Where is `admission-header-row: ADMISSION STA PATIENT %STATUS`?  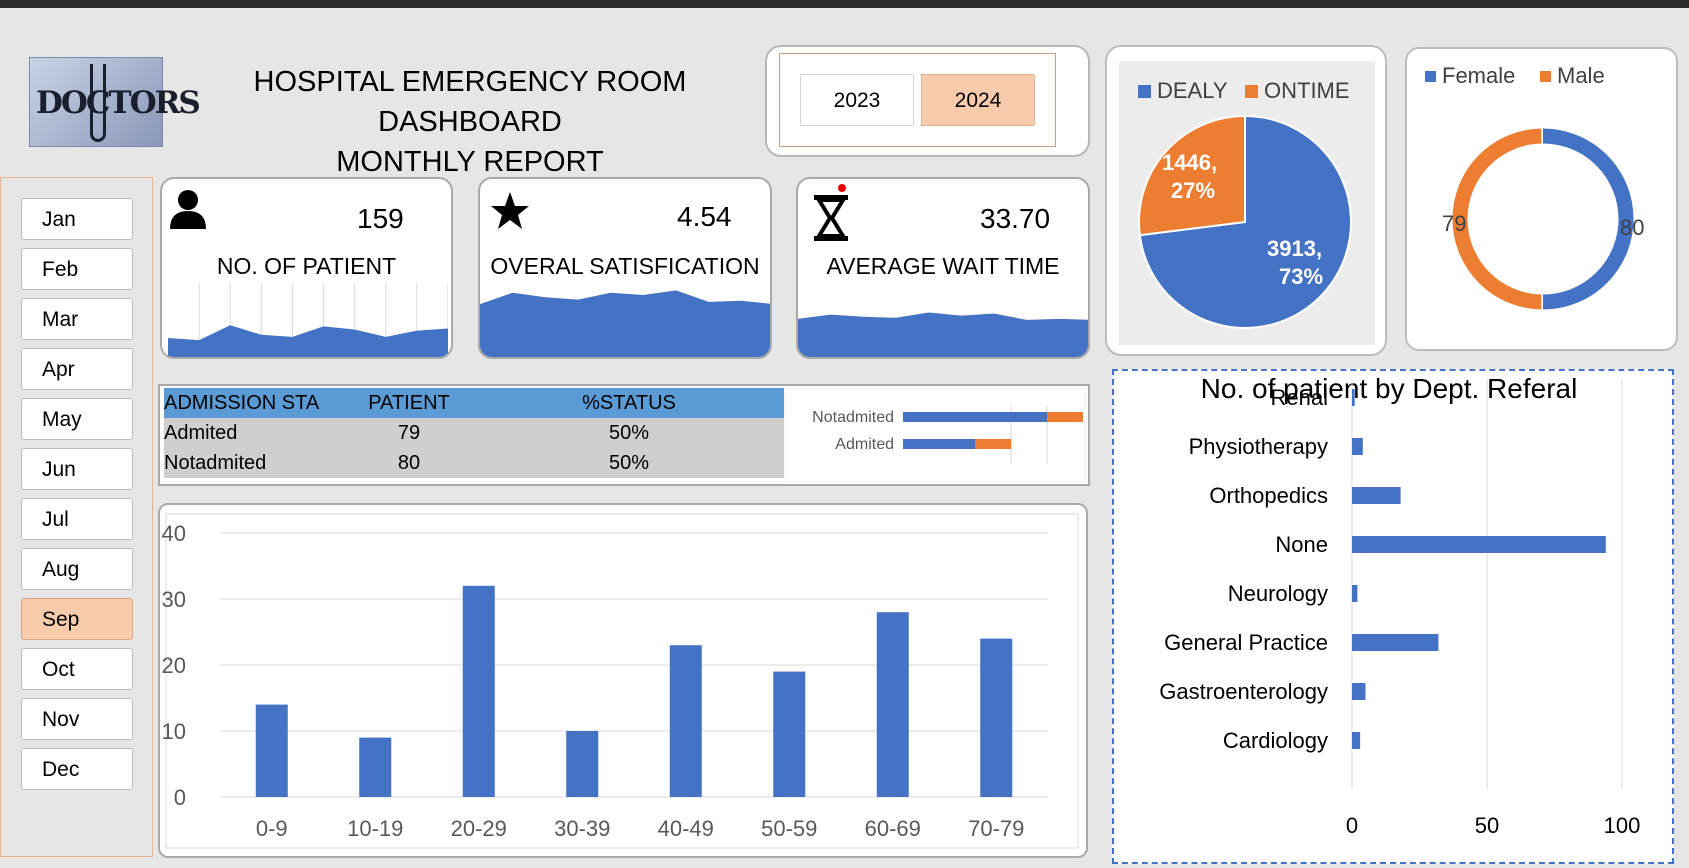 admission-header-row: ADMISSION STA PATIENT %STATUS is located at coordinates (474, 403).